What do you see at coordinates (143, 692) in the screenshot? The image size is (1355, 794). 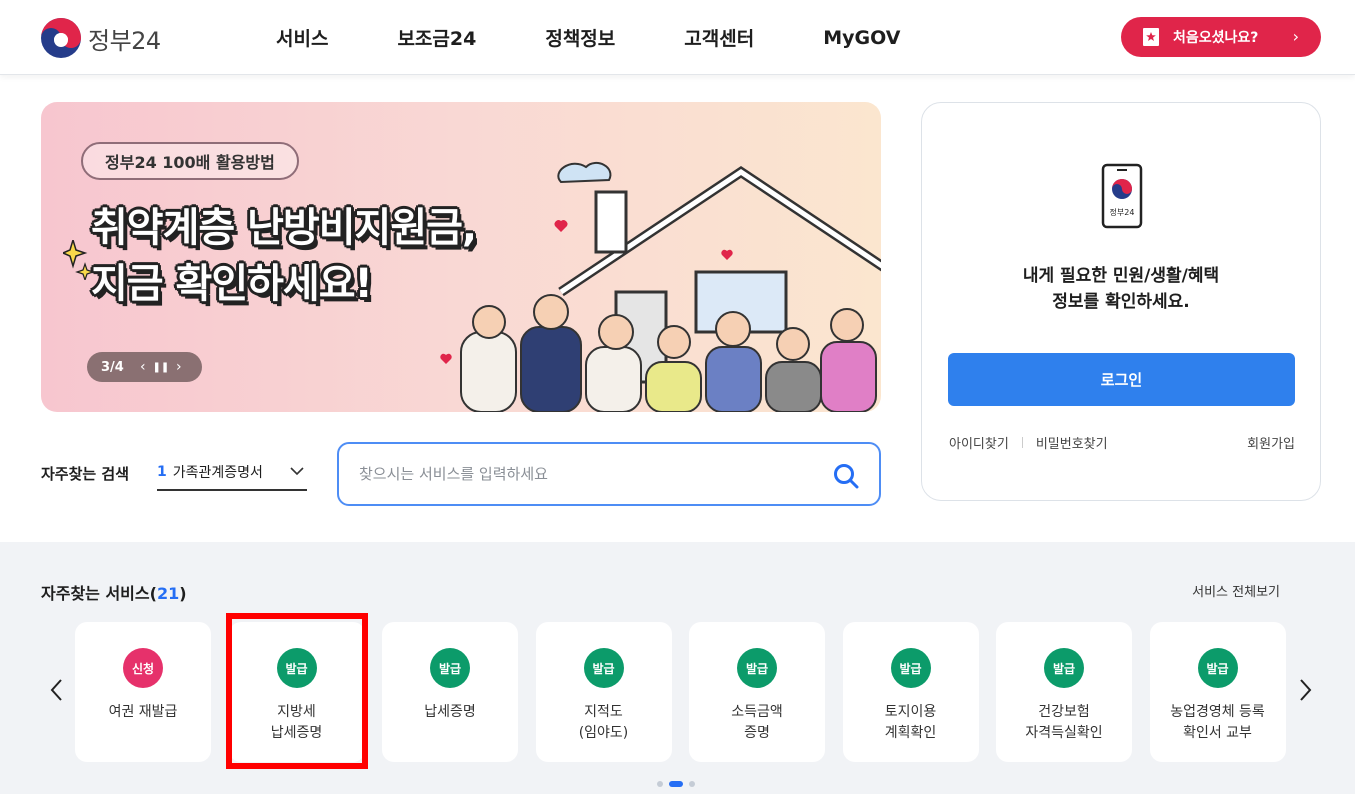 I see `service-card-passport-reissue: 신청 여권 재발급` at bounding box center [143, 692].